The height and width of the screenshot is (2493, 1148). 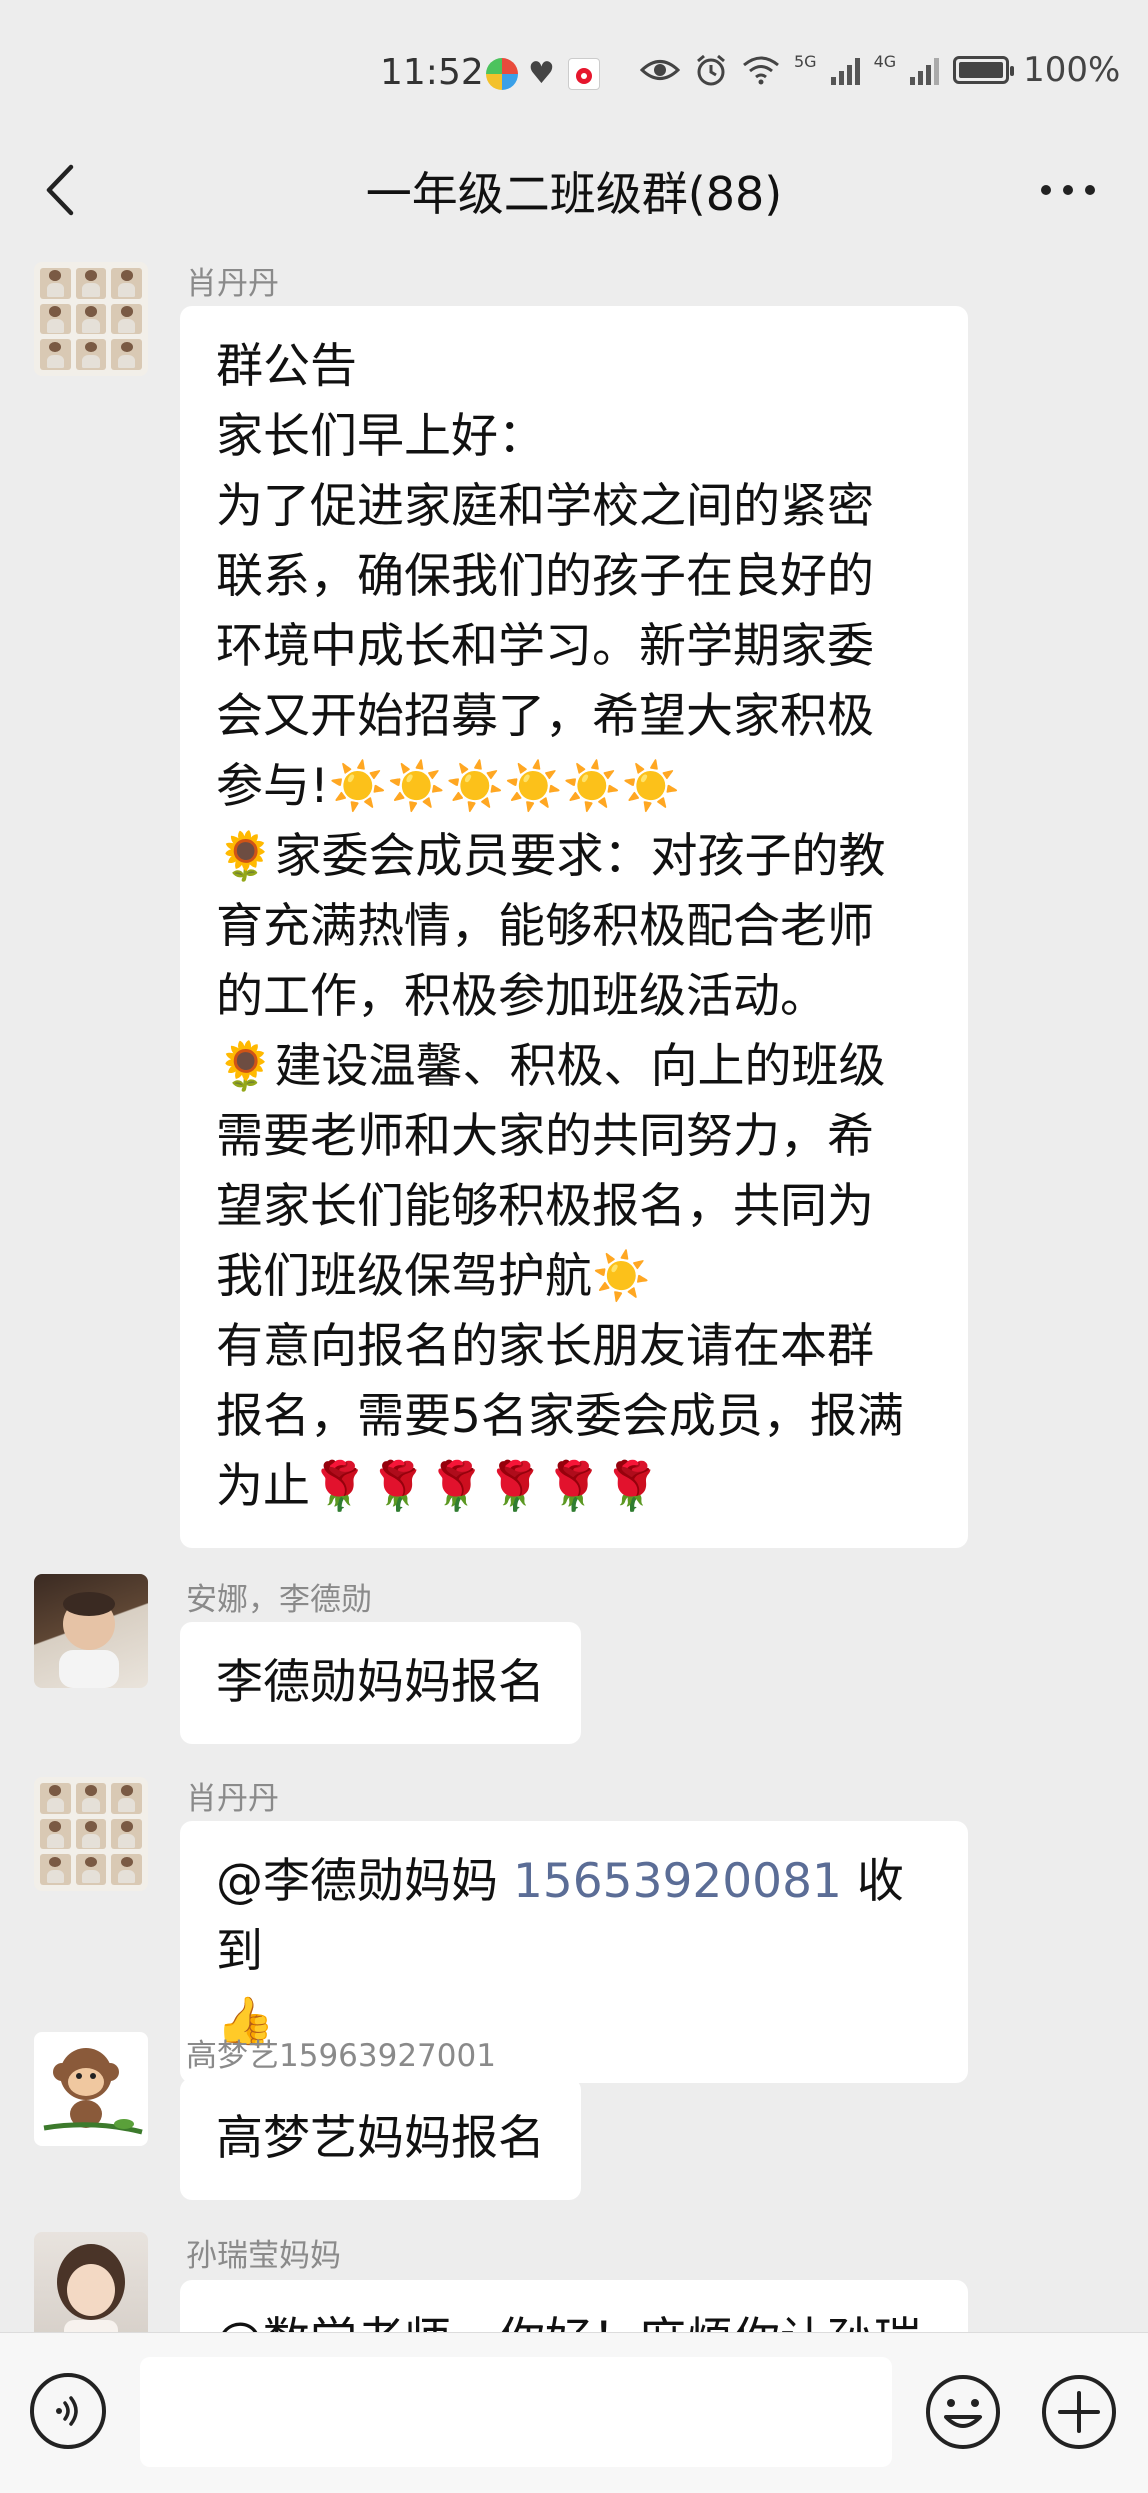 What do you see at coordinates (805, 61) in the screenshot?
I see `network-5g-label: 5G` at bounding box center [805, 61].